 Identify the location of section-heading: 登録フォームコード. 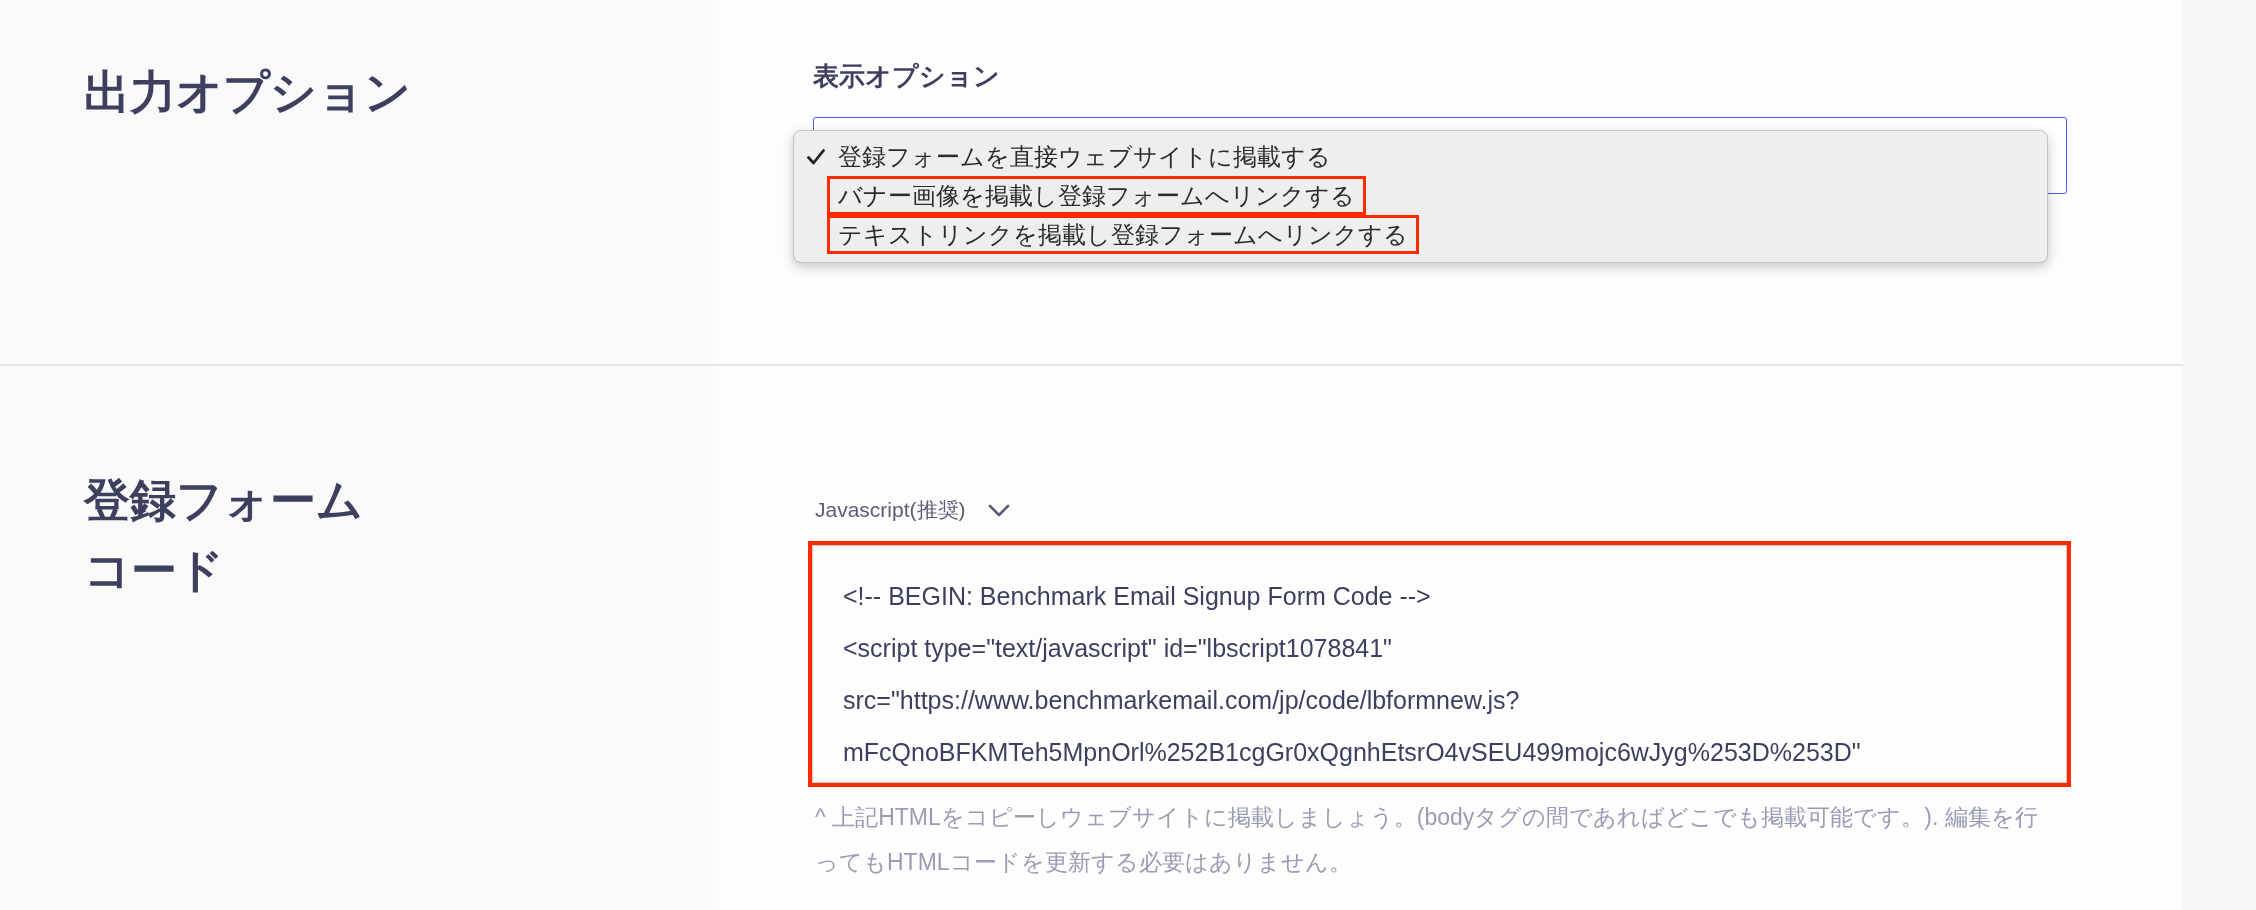
(224, 535).